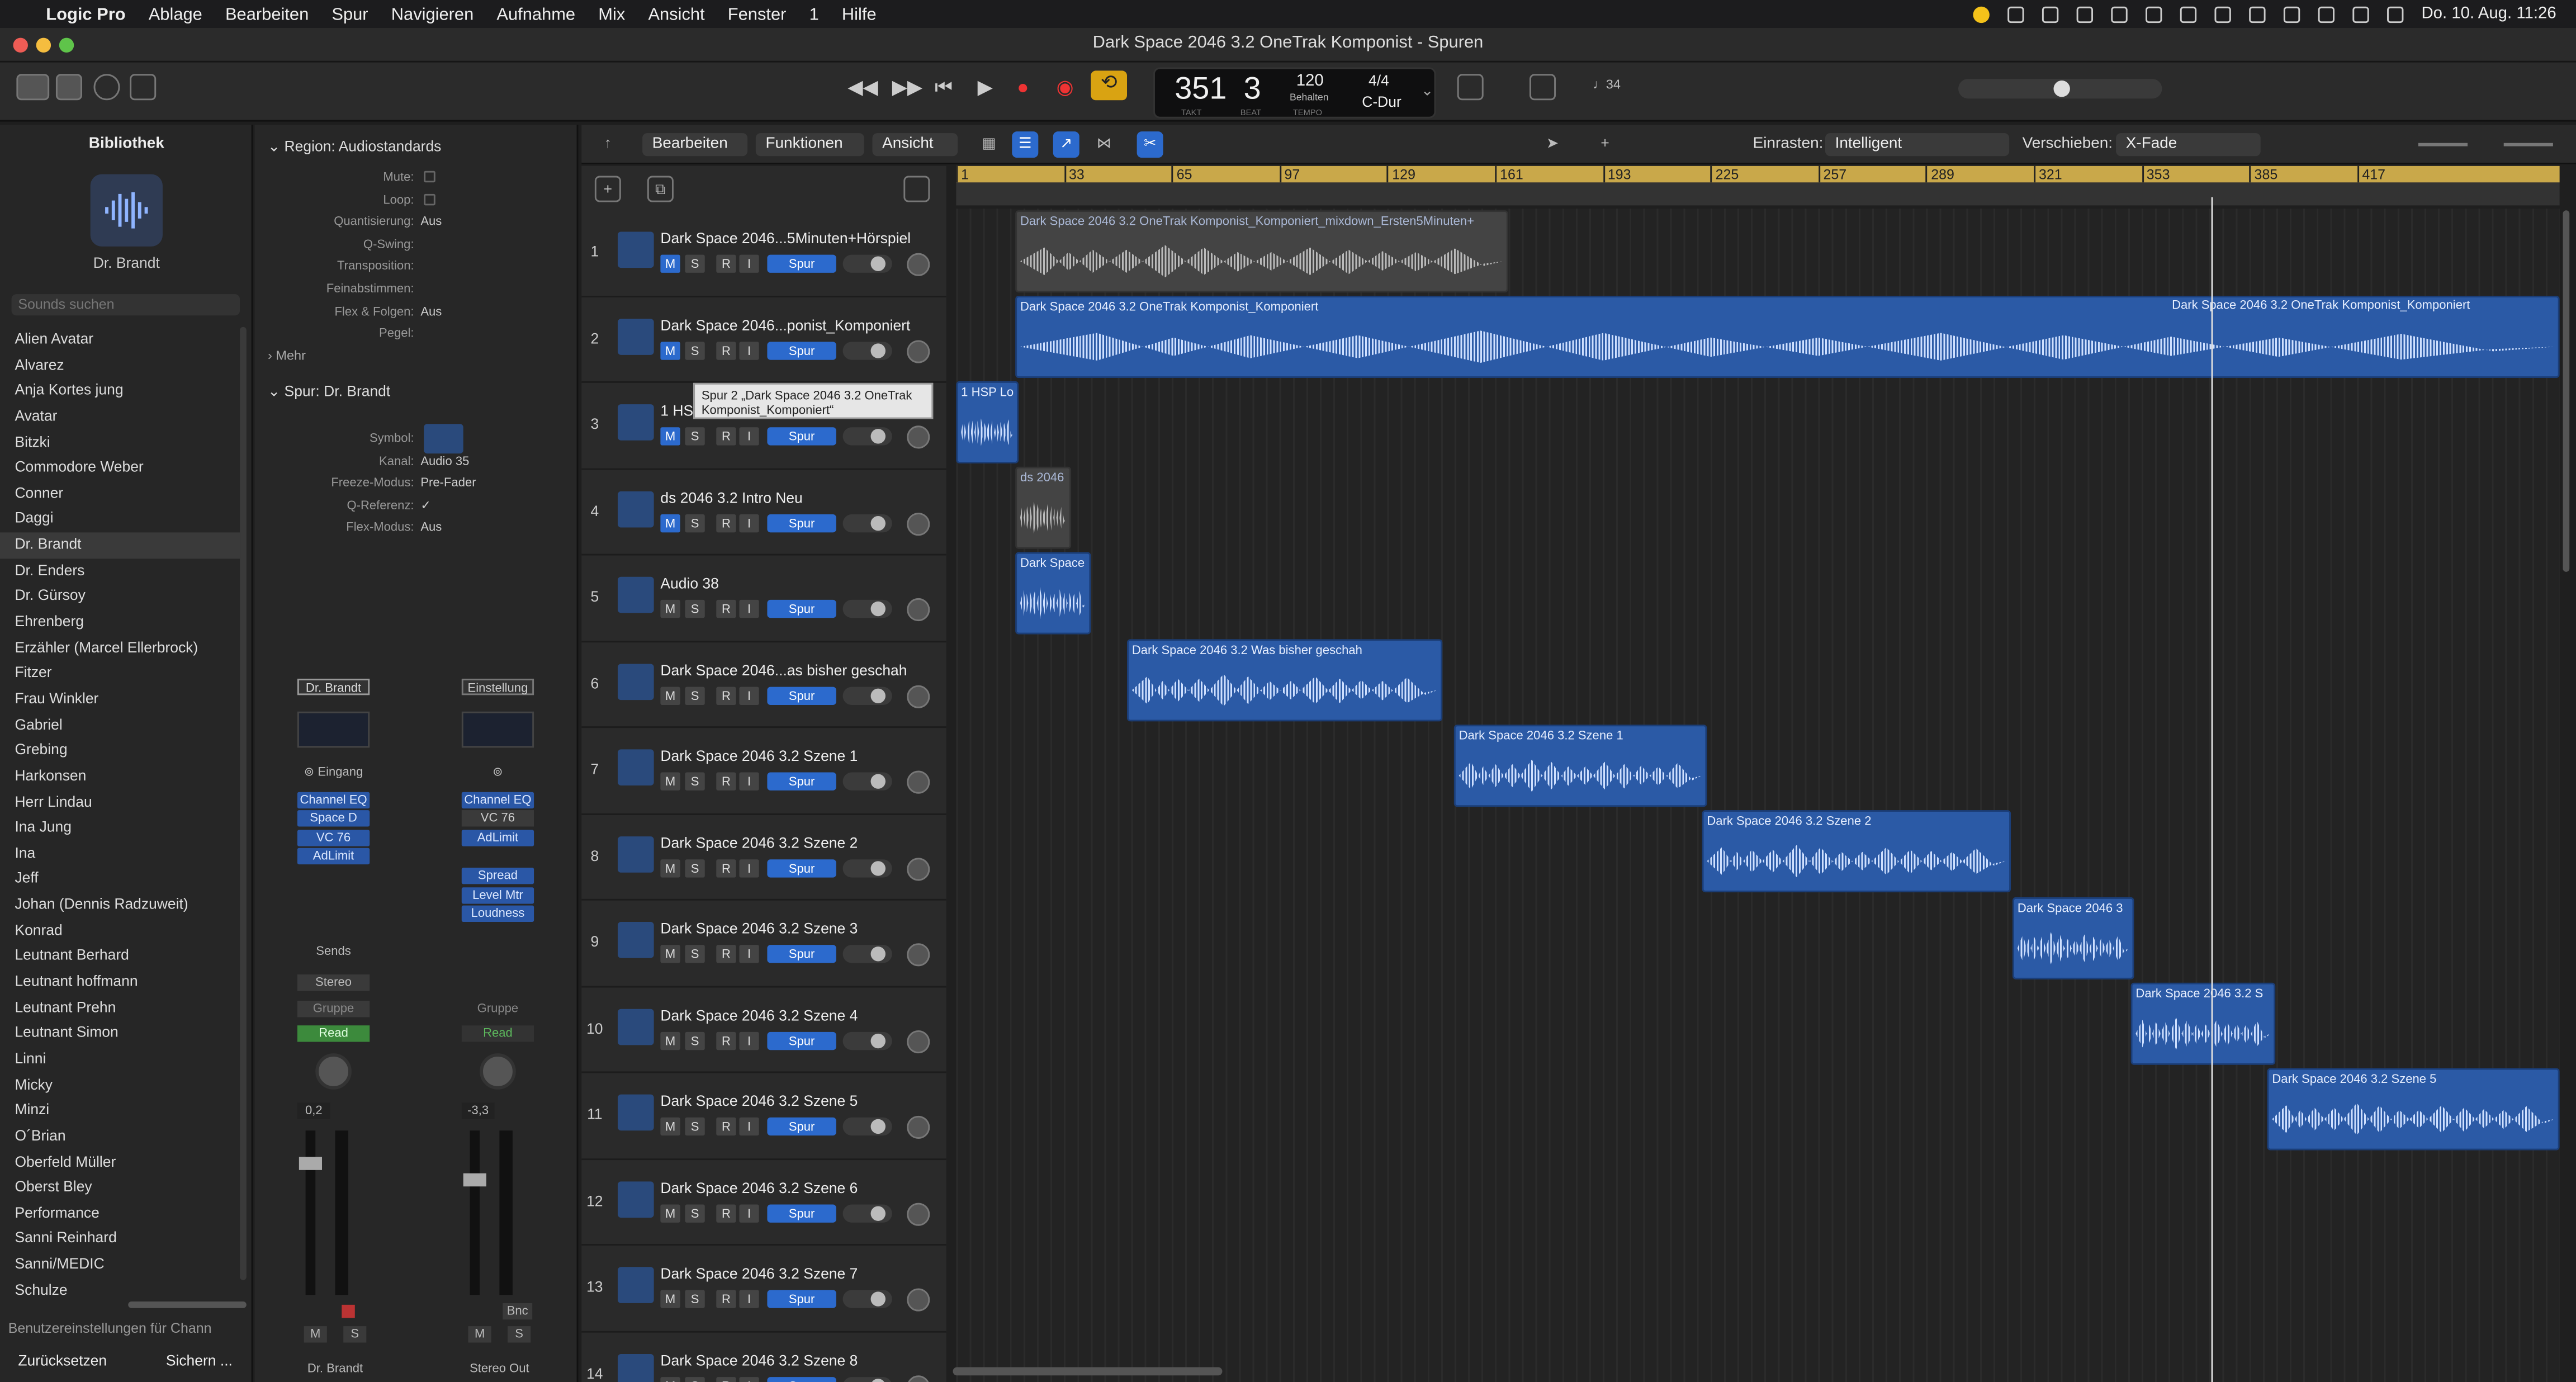 The height and width of the screenshot is (1382, 2576). I want to click on inspector-button, so click(68, 87).